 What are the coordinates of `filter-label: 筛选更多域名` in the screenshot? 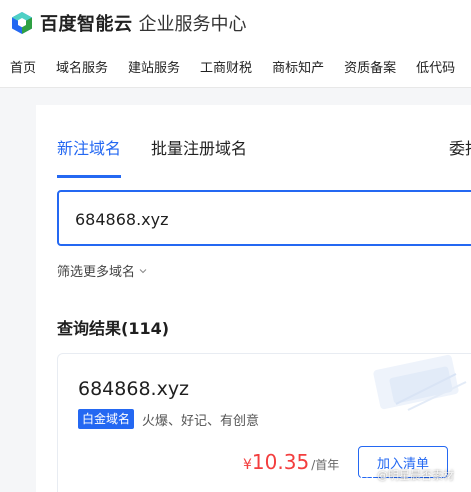 It's located at (96, 272).